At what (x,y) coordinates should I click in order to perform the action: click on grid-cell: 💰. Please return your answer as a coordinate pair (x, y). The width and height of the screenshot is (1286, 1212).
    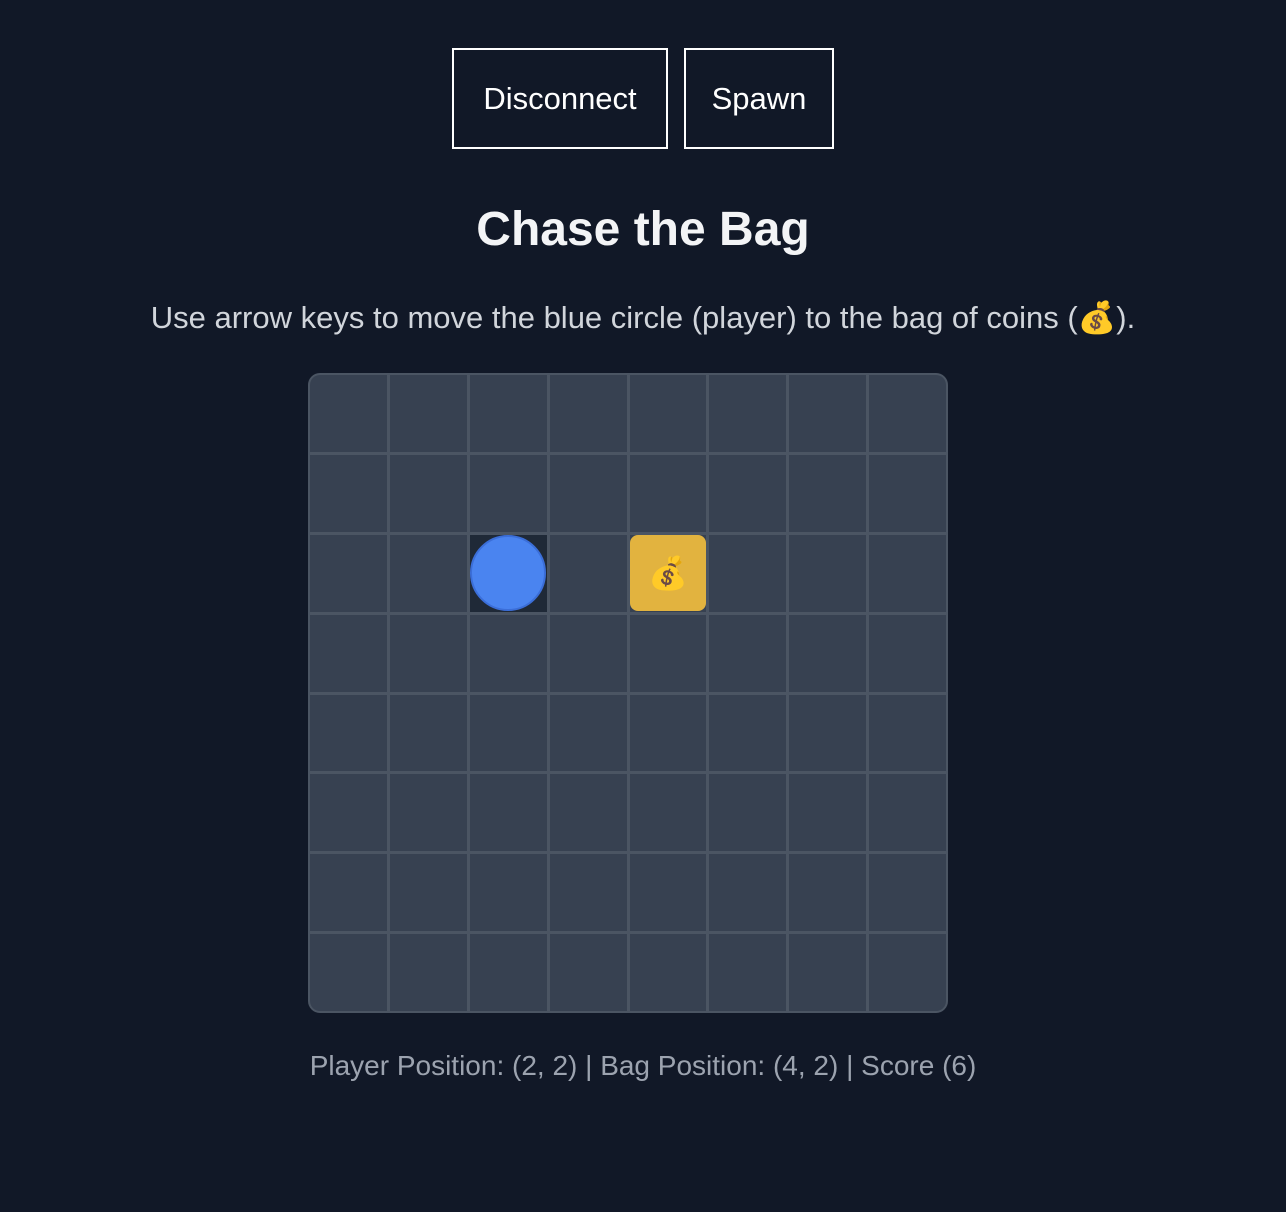
    Looking at the image, I should click on (668, 573).